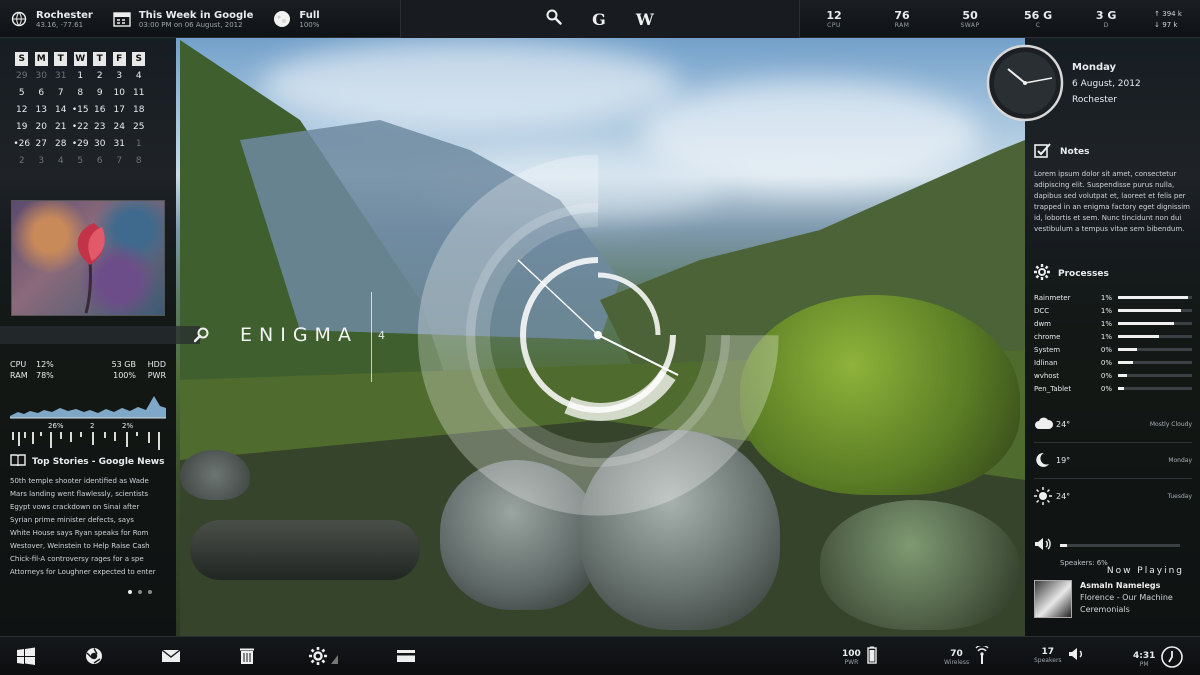 The width and height of the screenshot is (1200, 675). What do you see at coordinates (296, 19) in the screenshot?
I see `moon-phase-widget: Full 100%` at bounding box center [296, 19].